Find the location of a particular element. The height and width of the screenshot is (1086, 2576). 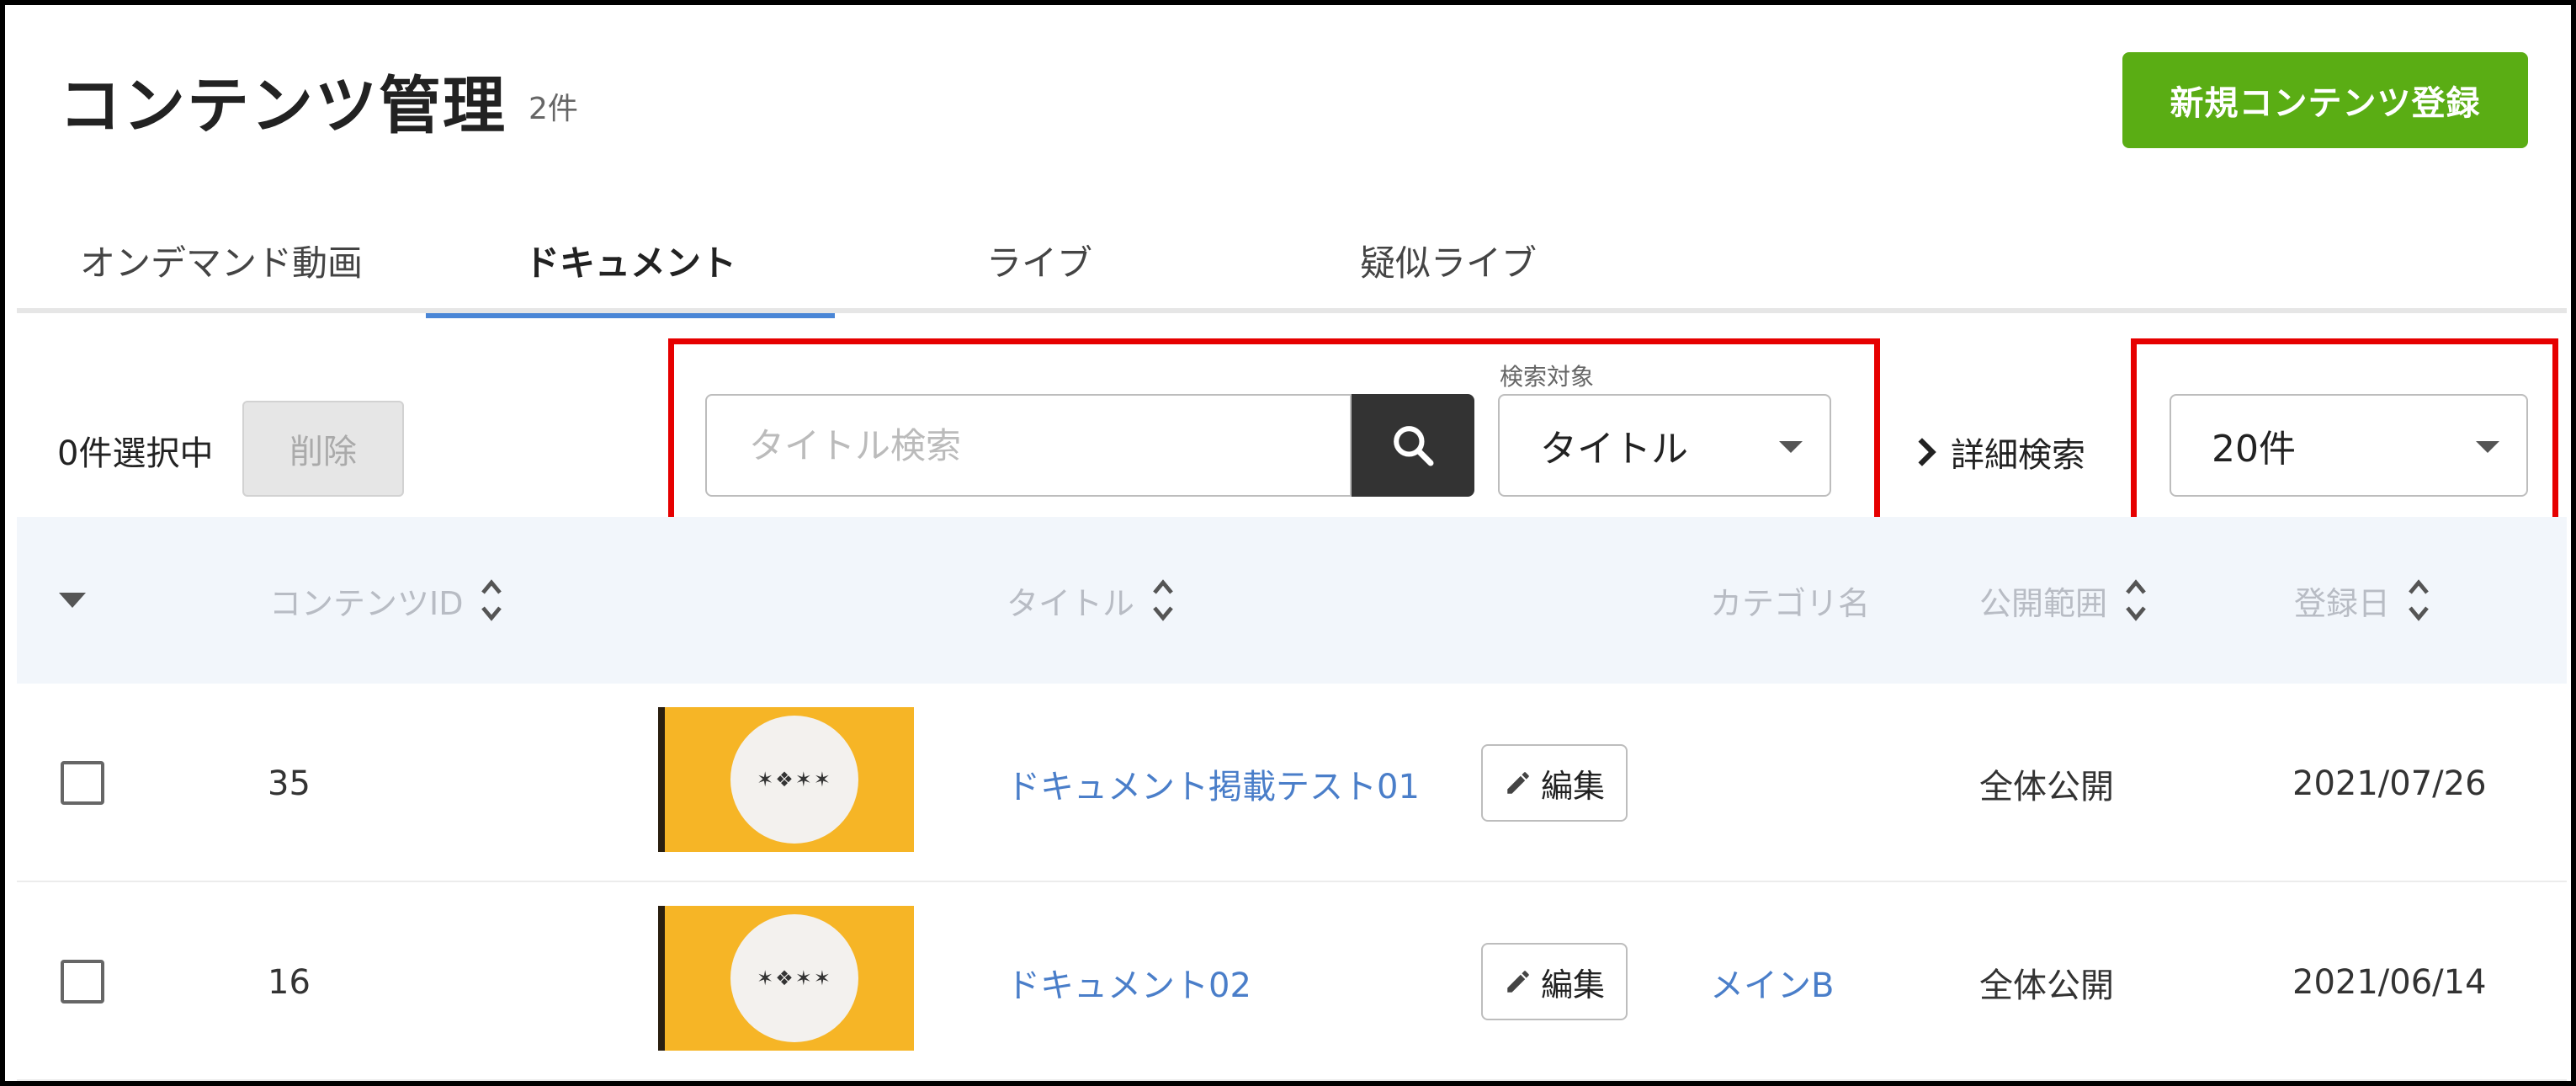

chevron-right-icon is located at coordinates (1927, 452).